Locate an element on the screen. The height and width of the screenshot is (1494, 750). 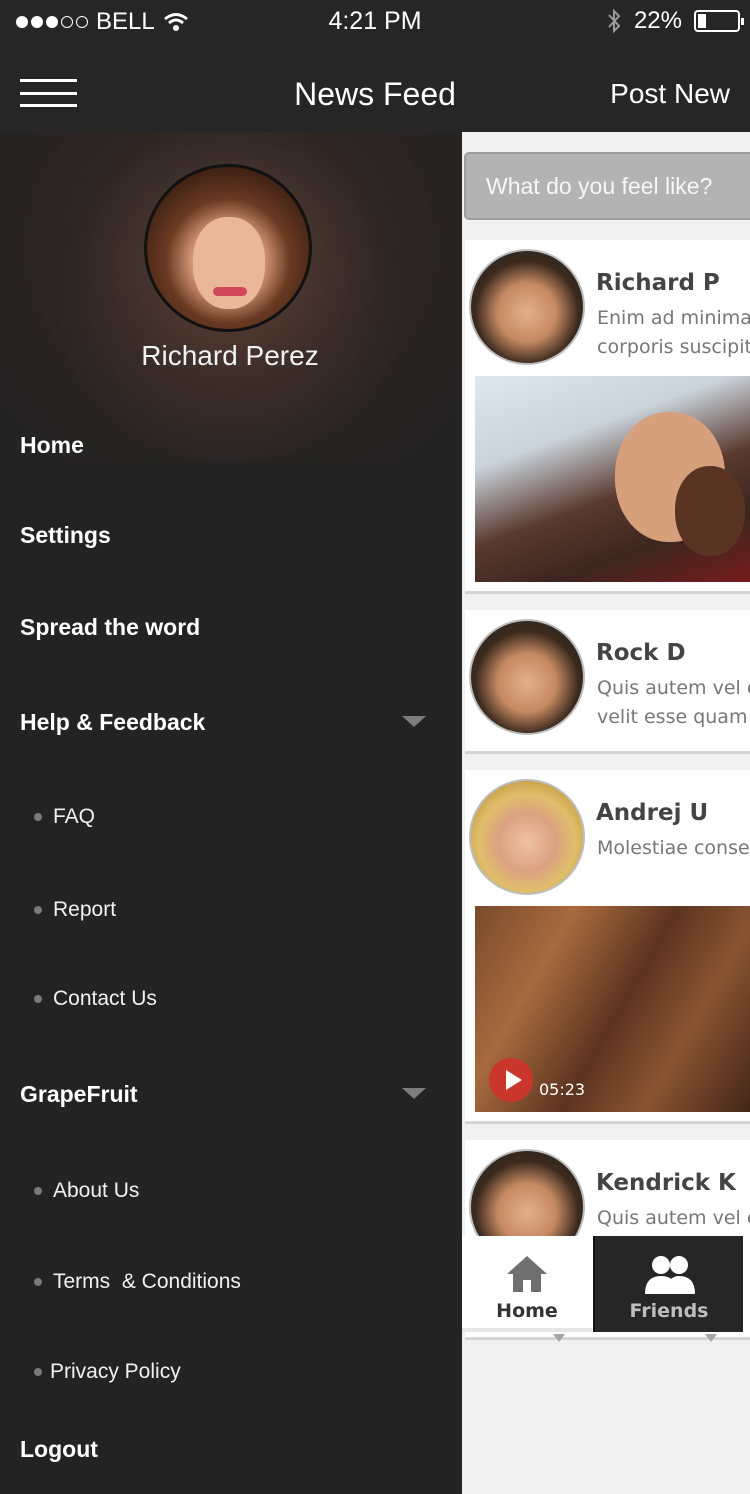
battery-icon is located at coordinates (719, 21).